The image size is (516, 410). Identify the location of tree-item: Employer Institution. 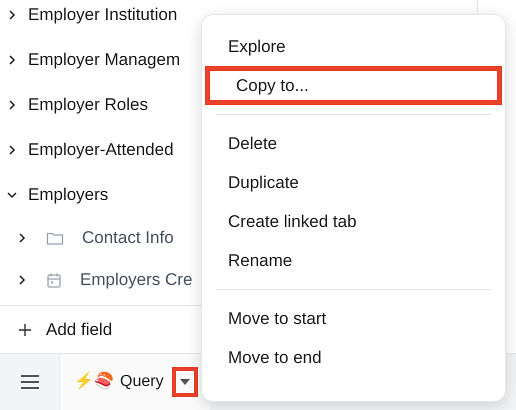
(103, 15).